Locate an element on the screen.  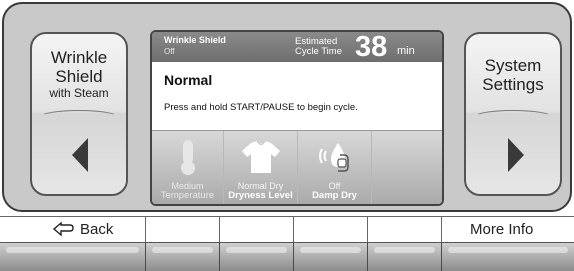
right-arrow-icon is located at coordinates (516, 155).